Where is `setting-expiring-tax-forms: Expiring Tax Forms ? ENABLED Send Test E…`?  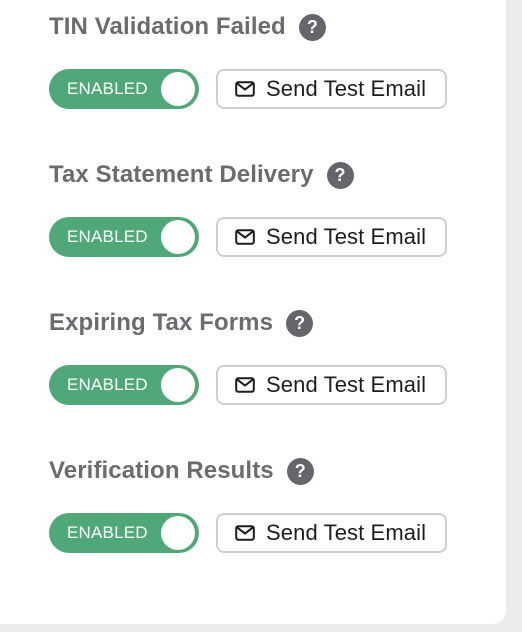
setting-expiring-tax-forms: Expiring Tax Forms ? ENABLED Send Test E… is located at coordinates (269, 363).